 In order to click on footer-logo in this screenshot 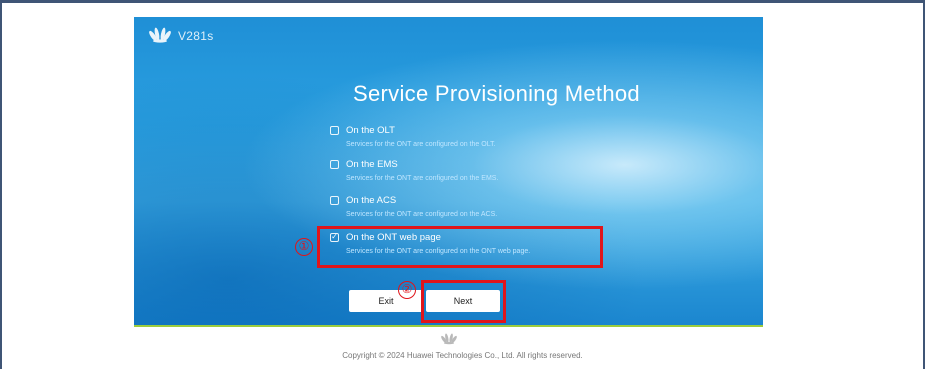, I will do `click(449, 342)`.